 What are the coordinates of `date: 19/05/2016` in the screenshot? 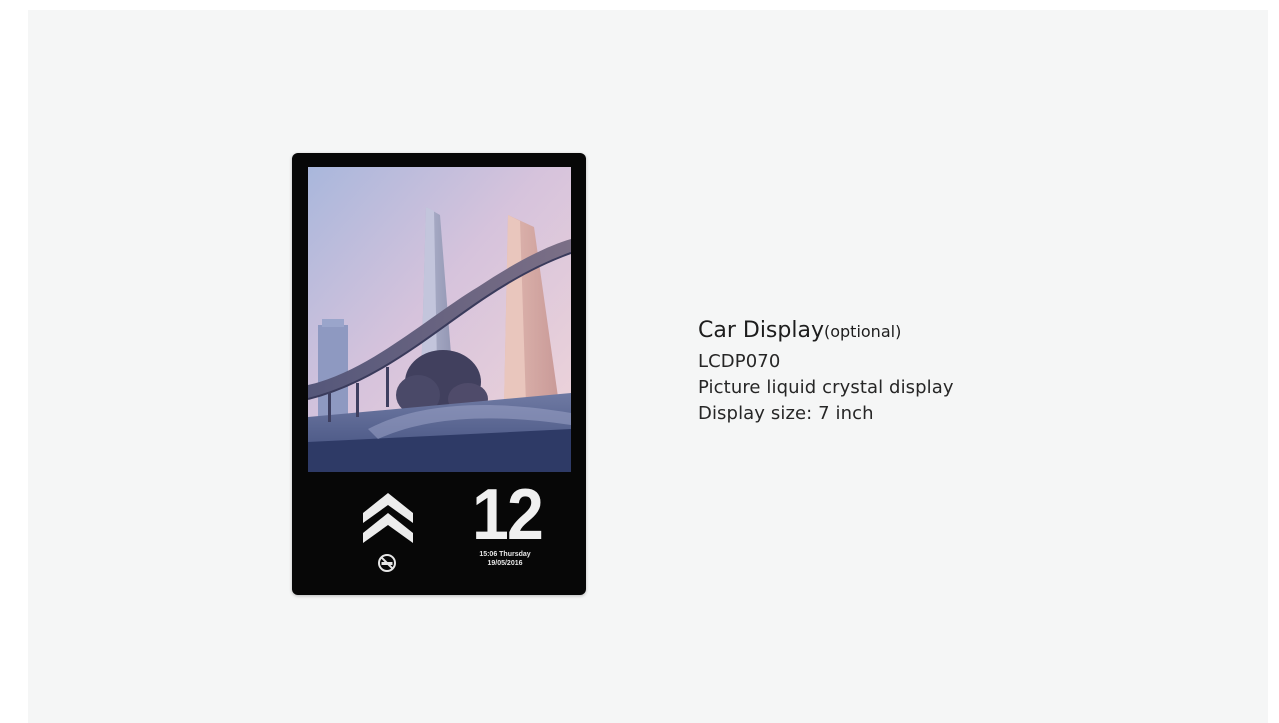 It's located at (505, 563).